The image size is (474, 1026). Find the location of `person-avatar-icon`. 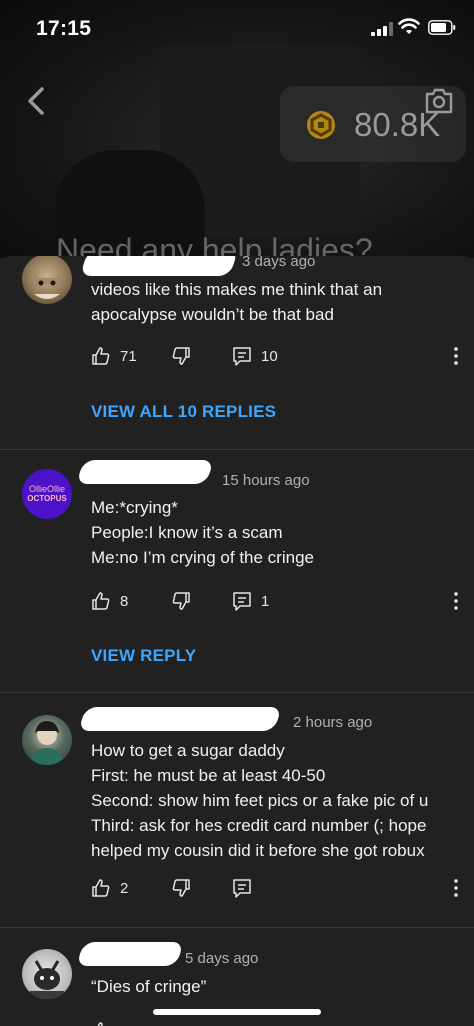

person-avatar-icon is located at coordinates (47, 743).